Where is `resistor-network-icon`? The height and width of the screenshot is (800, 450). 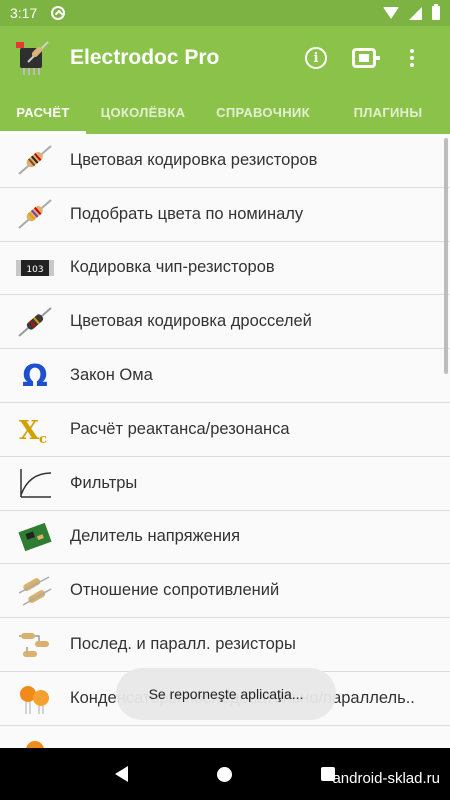
resistor-network-icon is located at coordinates (35, 645).